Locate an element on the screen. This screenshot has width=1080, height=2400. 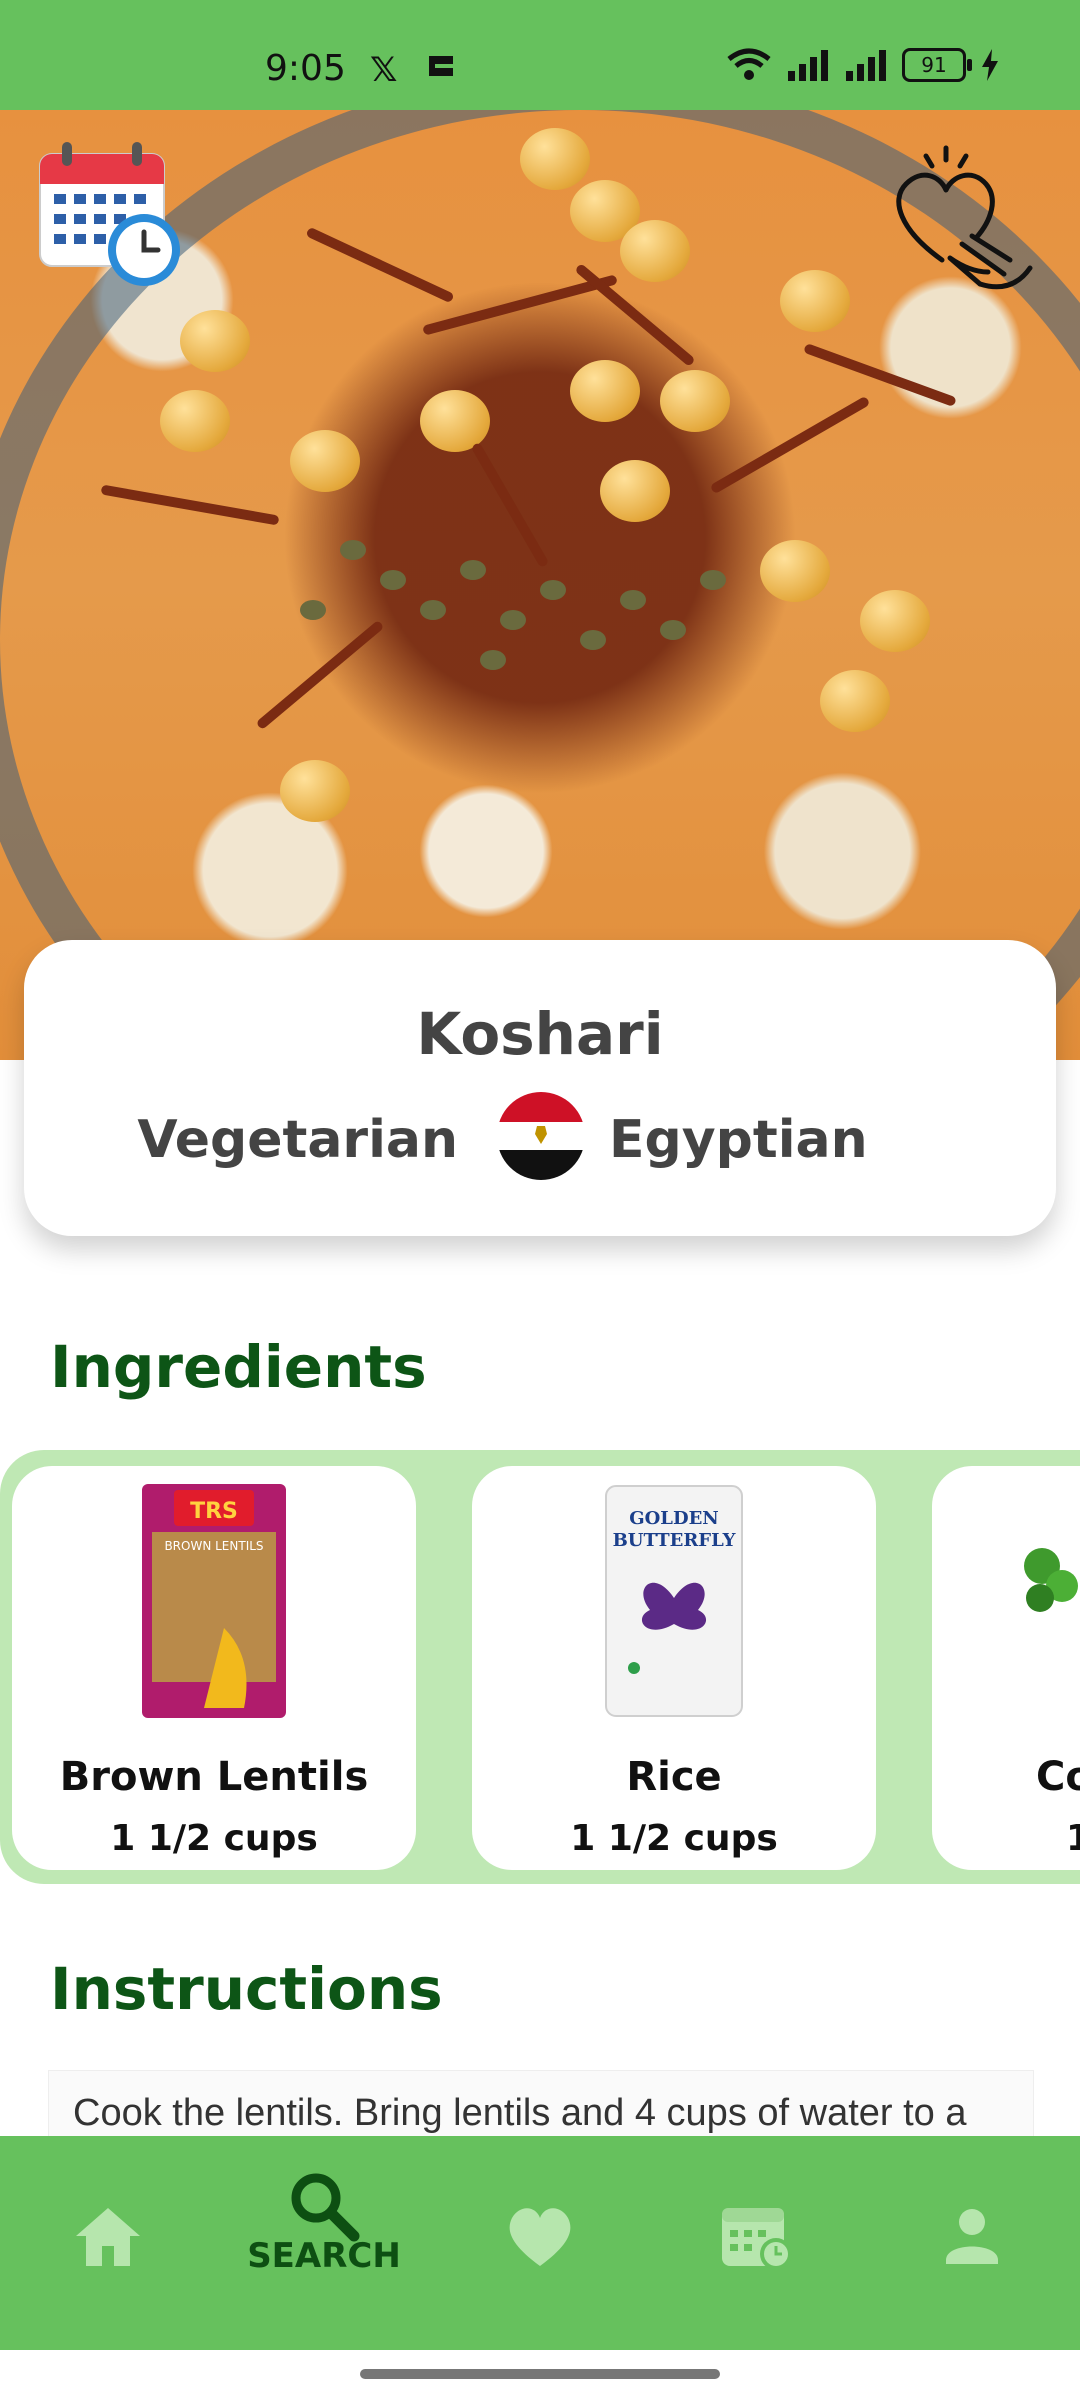
meal-info-card: Koshari Vegetarian Egyptian is located at coordinates (540, 1088).